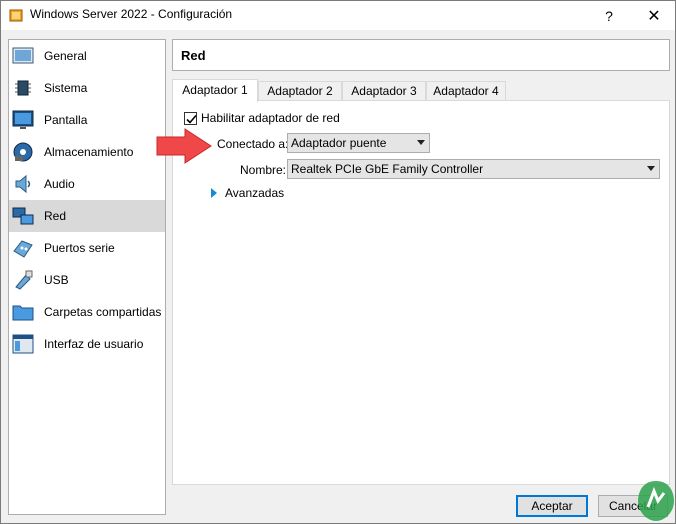 Image resolution: width=676 pixels, height=524 pixels. I want to click on sidebar-item-sistema: Sistema, so click(87, 88).